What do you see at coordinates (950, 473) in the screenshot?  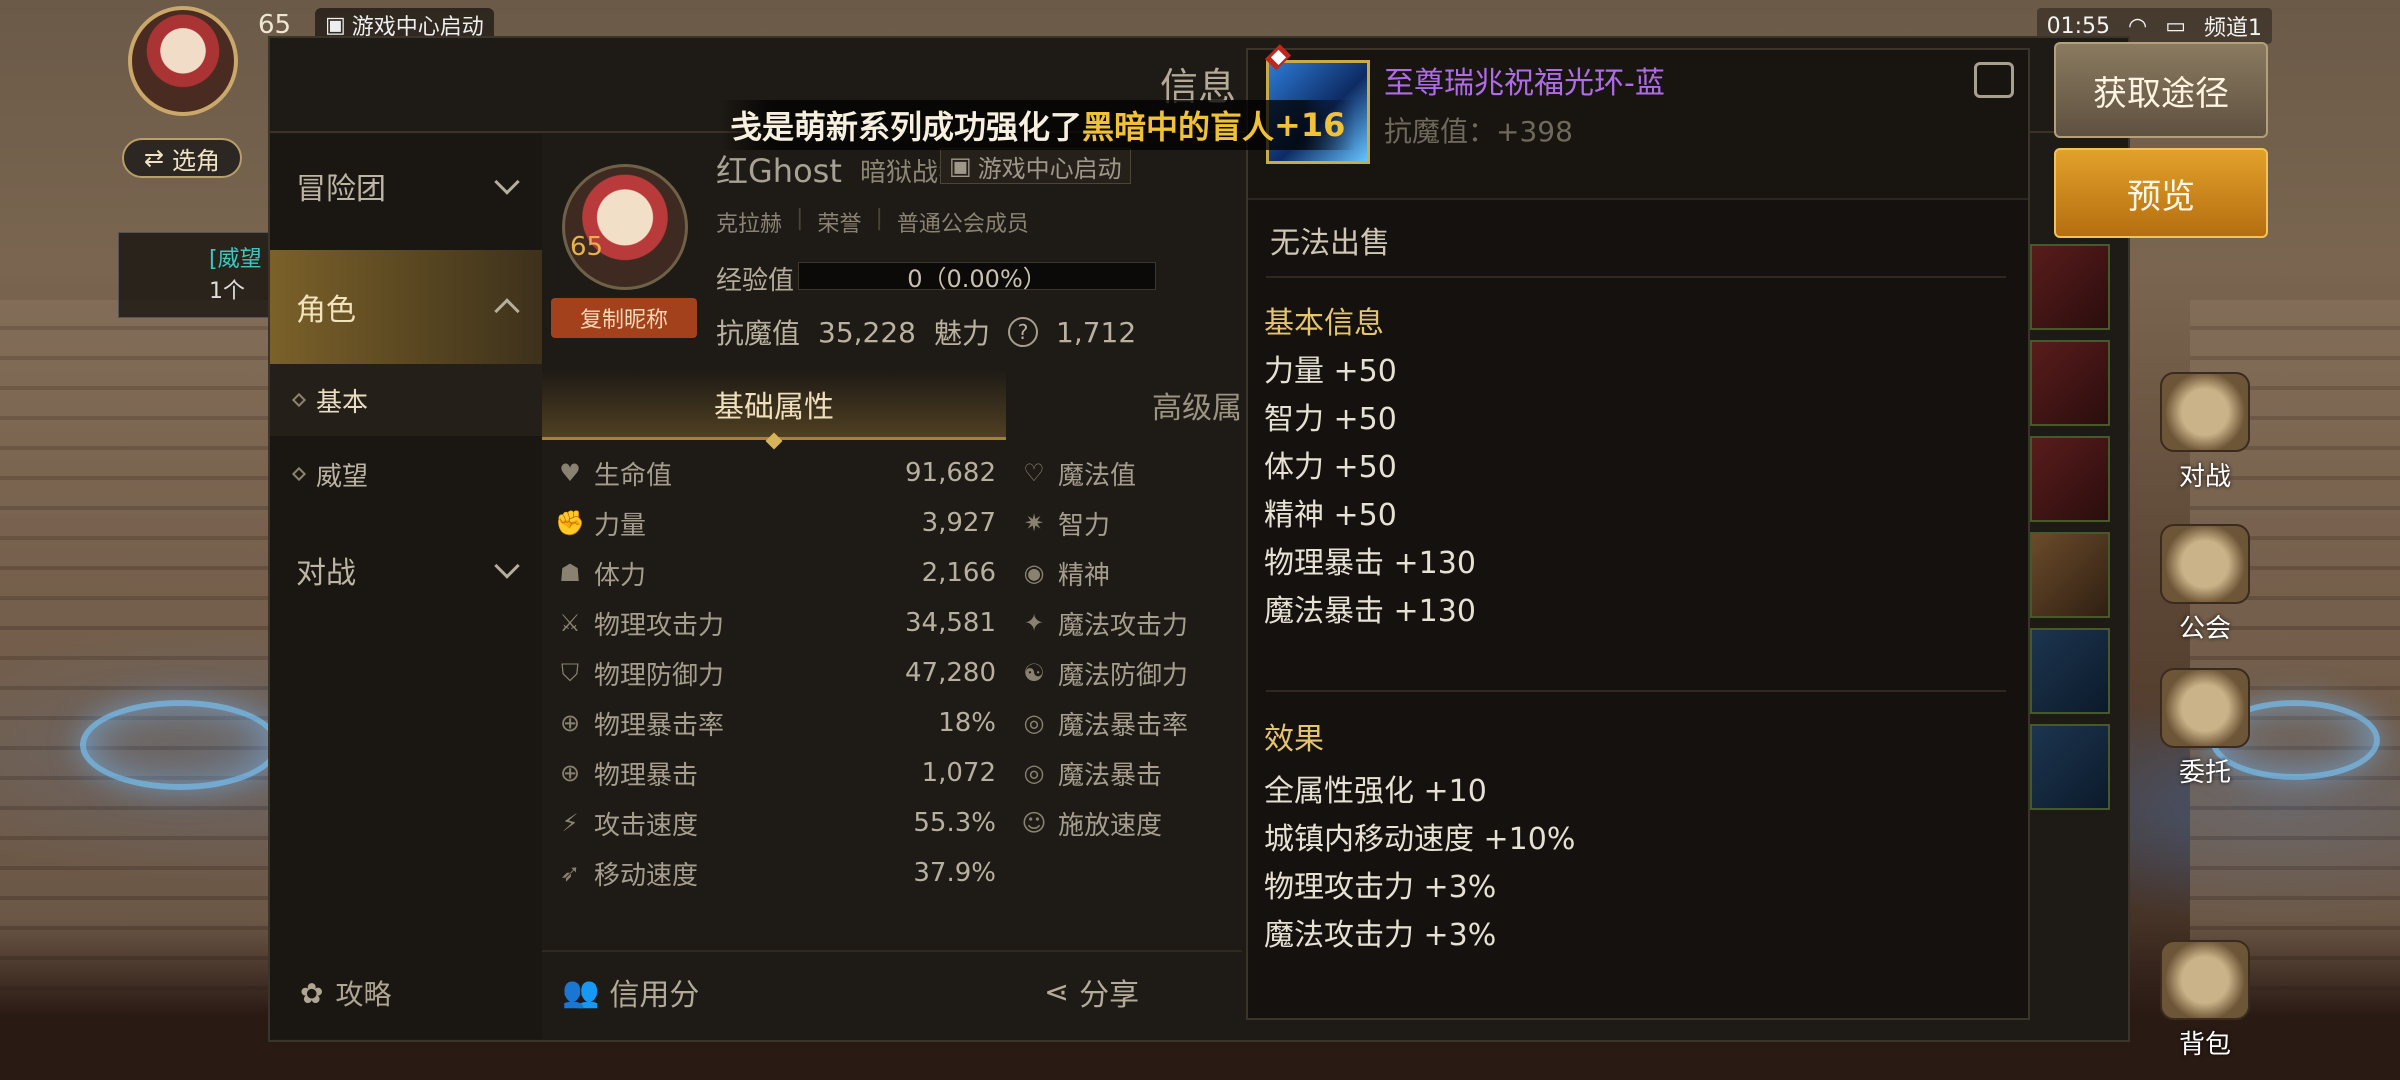 I see `stat-value: 91,682` at bounding box center [950, 473].